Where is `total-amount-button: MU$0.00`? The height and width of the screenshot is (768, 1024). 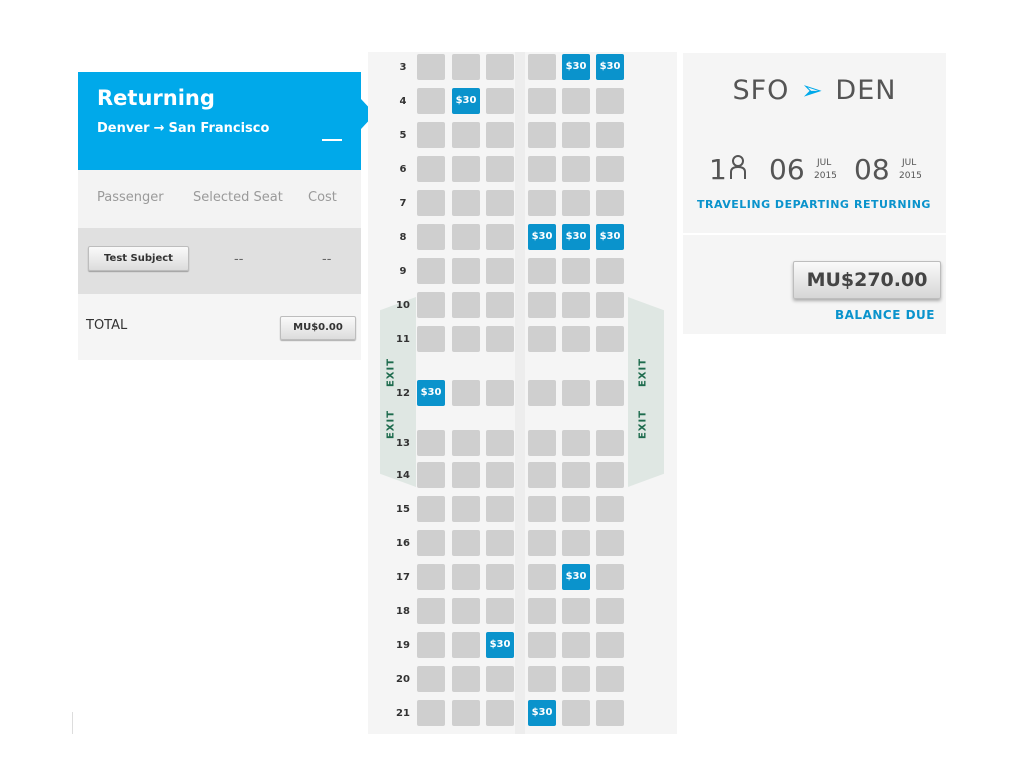
total-amount-button: MU$0.00 is located at coordinates (318, 328).